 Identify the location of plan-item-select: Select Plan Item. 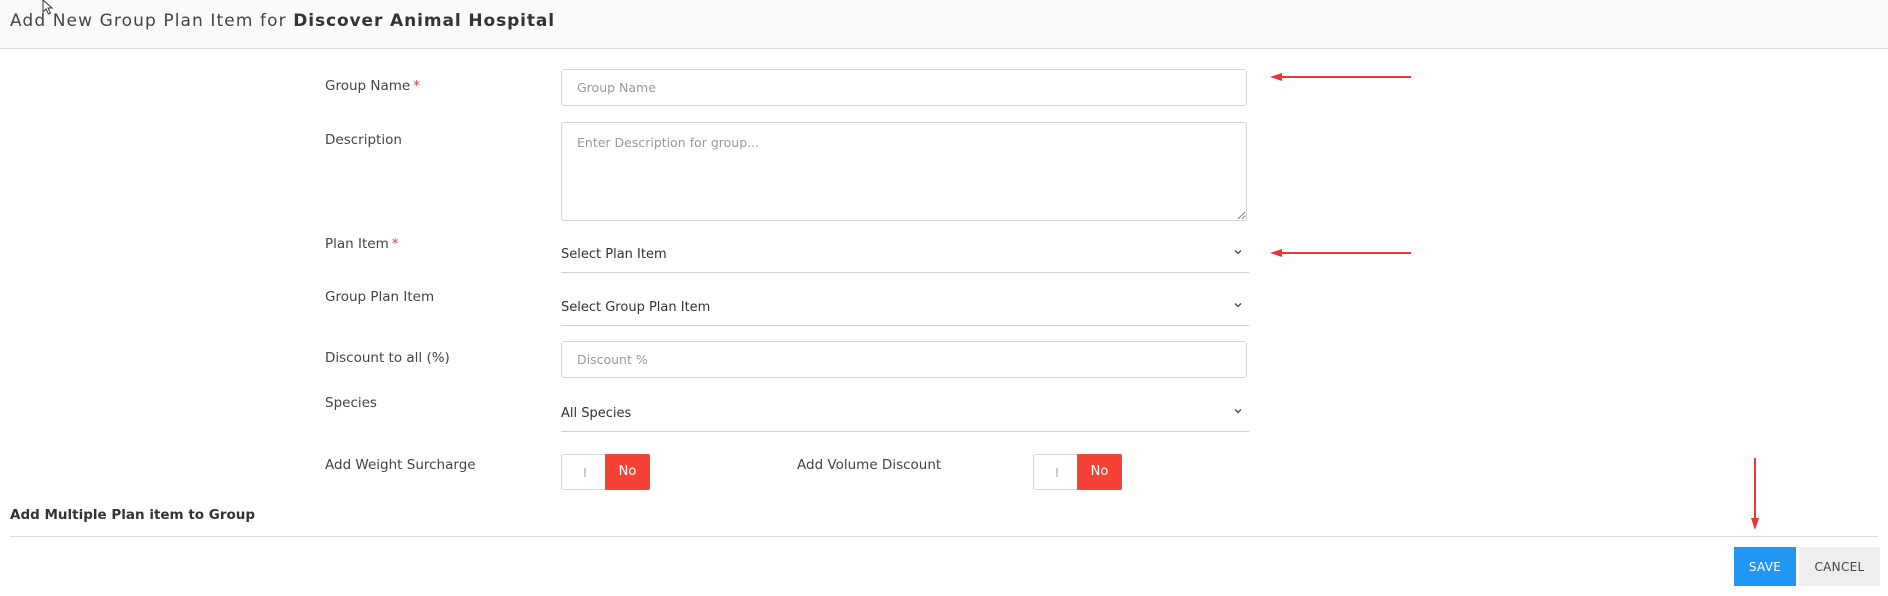
(905, 254).